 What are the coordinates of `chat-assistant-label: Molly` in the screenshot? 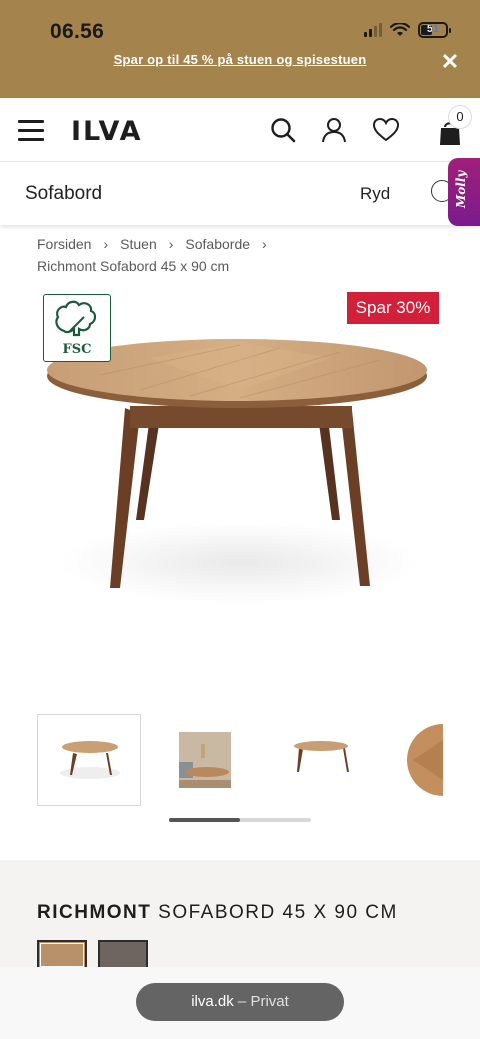 It's located at (461, 189).